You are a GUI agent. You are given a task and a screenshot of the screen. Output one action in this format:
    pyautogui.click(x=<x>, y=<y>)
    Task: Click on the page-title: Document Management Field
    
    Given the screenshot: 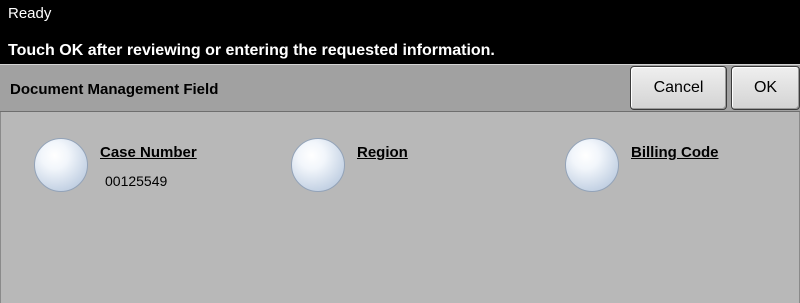 What is the action you would take?
    pyautogui.click(x=114, y=89)
    